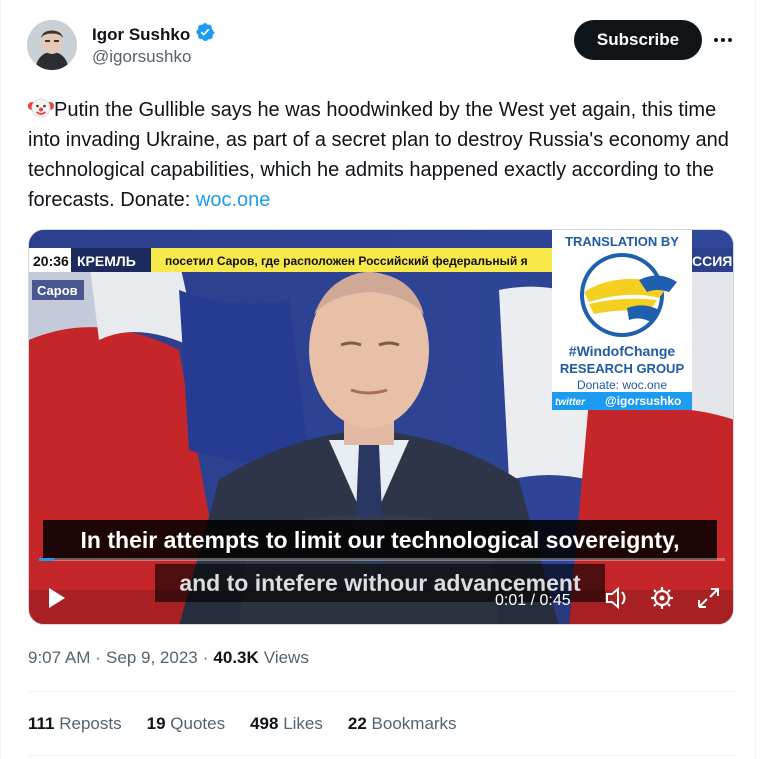 The image size is (765, 759). What do you see at coordinates (622, 368) in the screenshot?
I see `watermark-line2: RESEARCH GROUP` at bounding box center [622, 368].